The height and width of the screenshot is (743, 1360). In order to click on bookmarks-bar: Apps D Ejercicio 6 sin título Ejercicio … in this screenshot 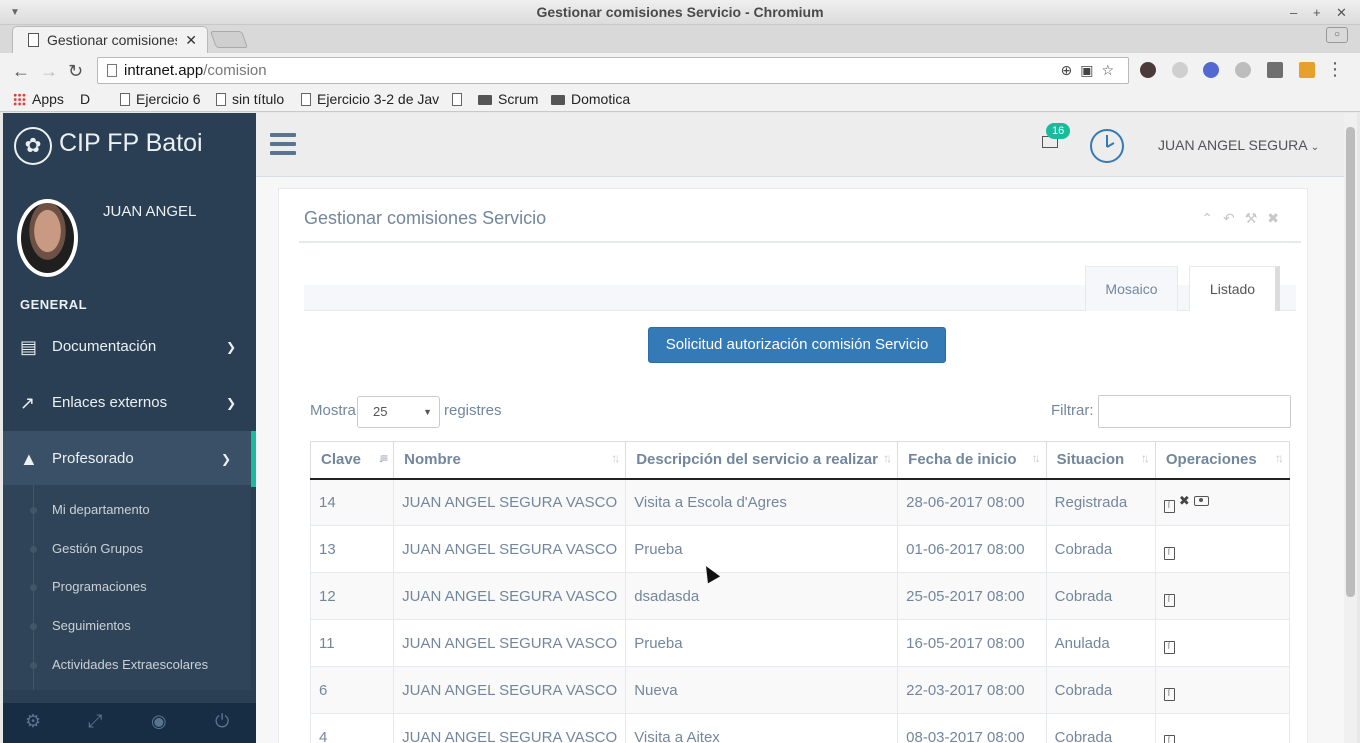, I will do `click(680, 100)`.